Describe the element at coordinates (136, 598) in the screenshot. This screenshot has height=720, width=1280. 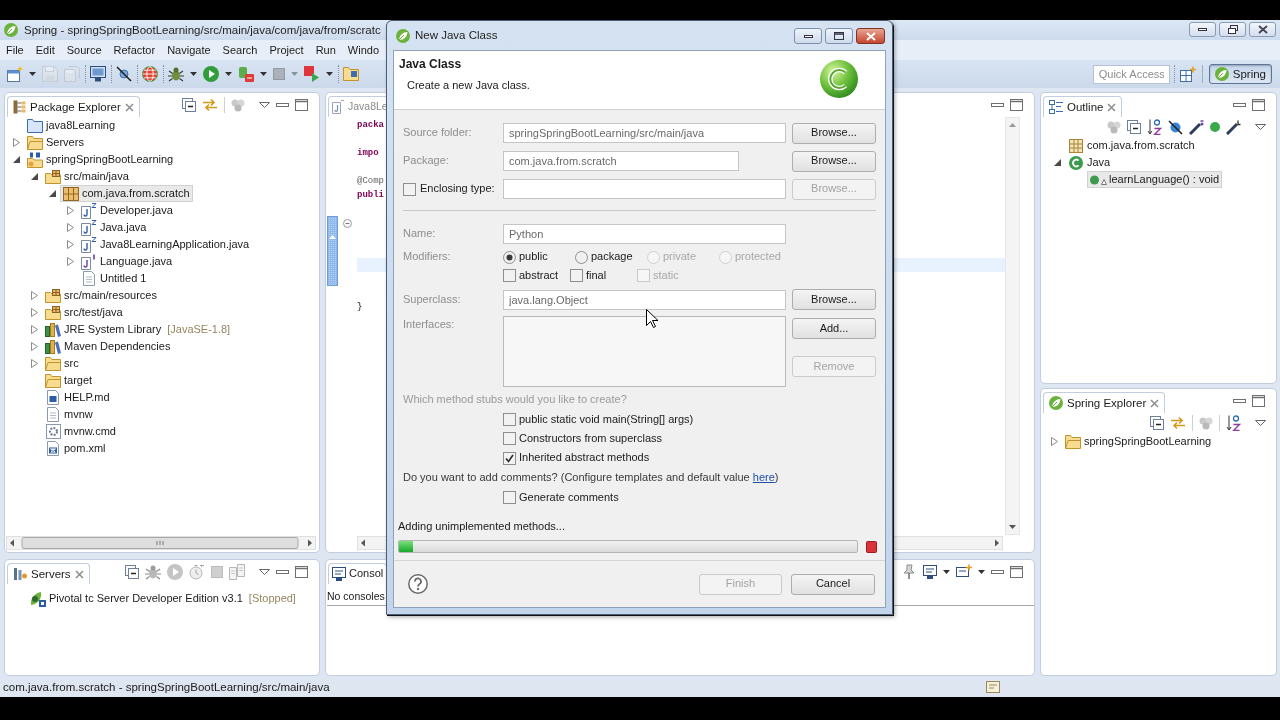
I see `server-item: Pivotal tc Server Developer Edition v3.1` at that location.